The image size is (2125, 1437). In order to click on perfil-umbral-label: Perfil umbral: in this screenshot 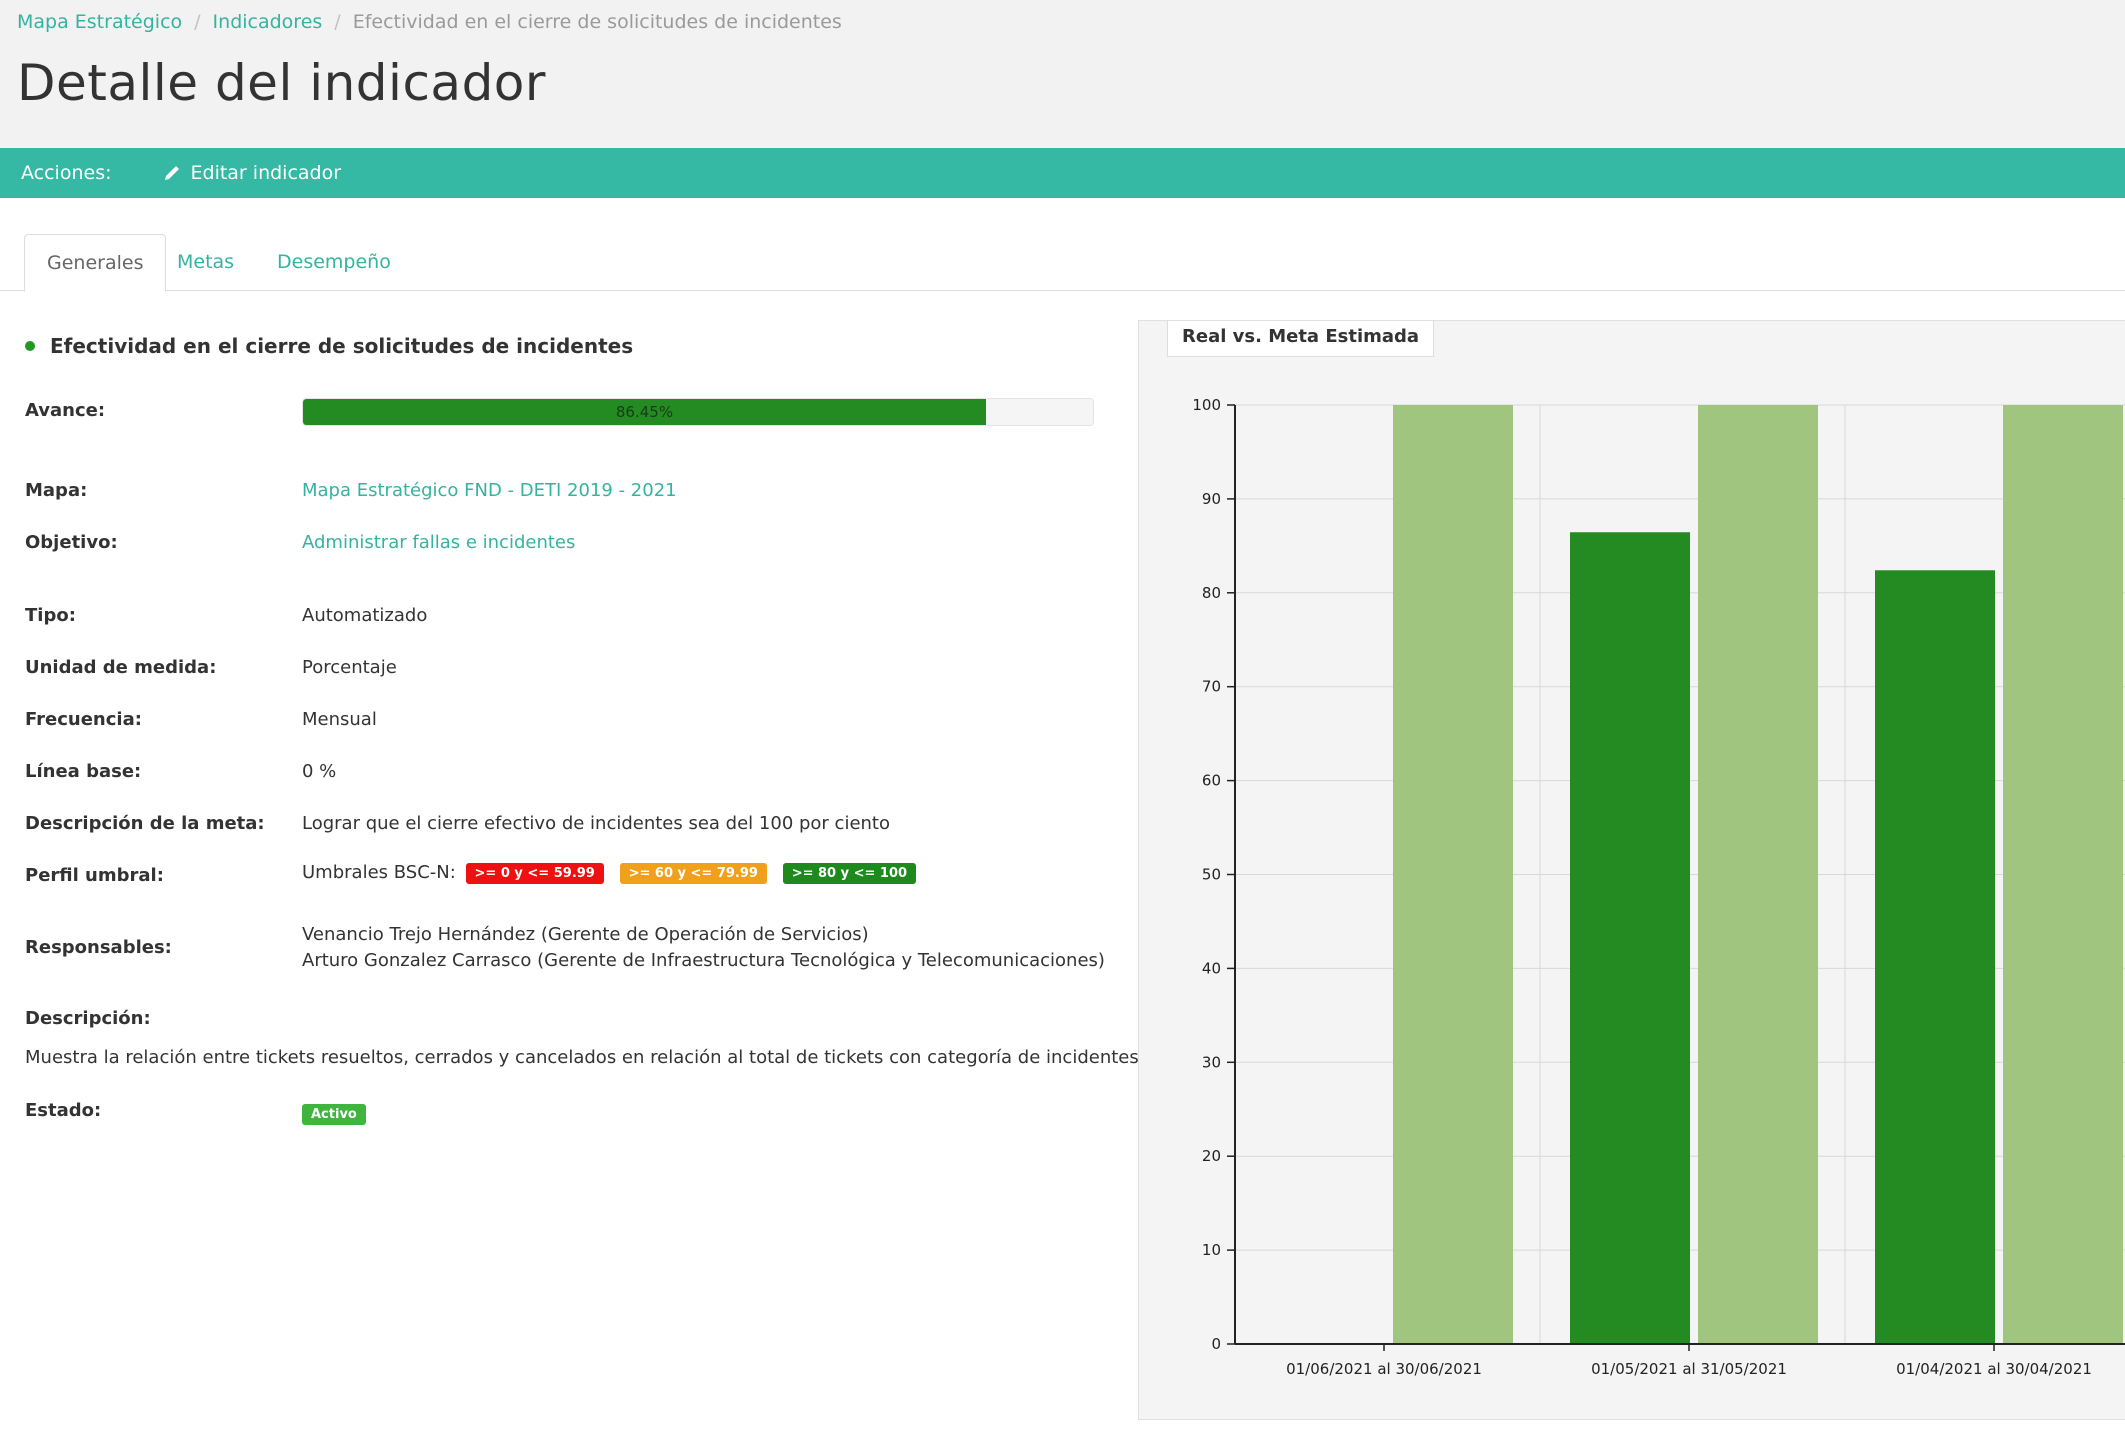, I will do `click(94, 875)`.